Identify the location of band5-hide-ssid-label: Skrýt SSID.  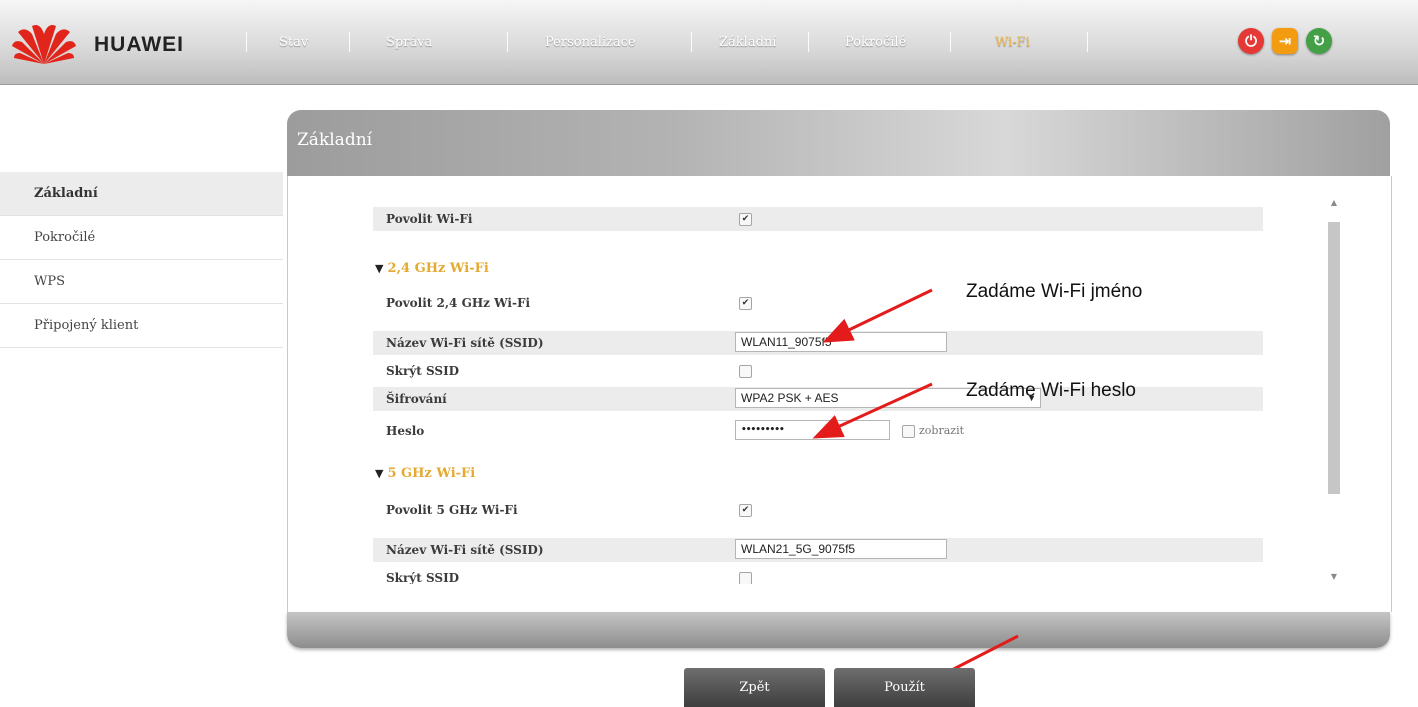
(423, 577).